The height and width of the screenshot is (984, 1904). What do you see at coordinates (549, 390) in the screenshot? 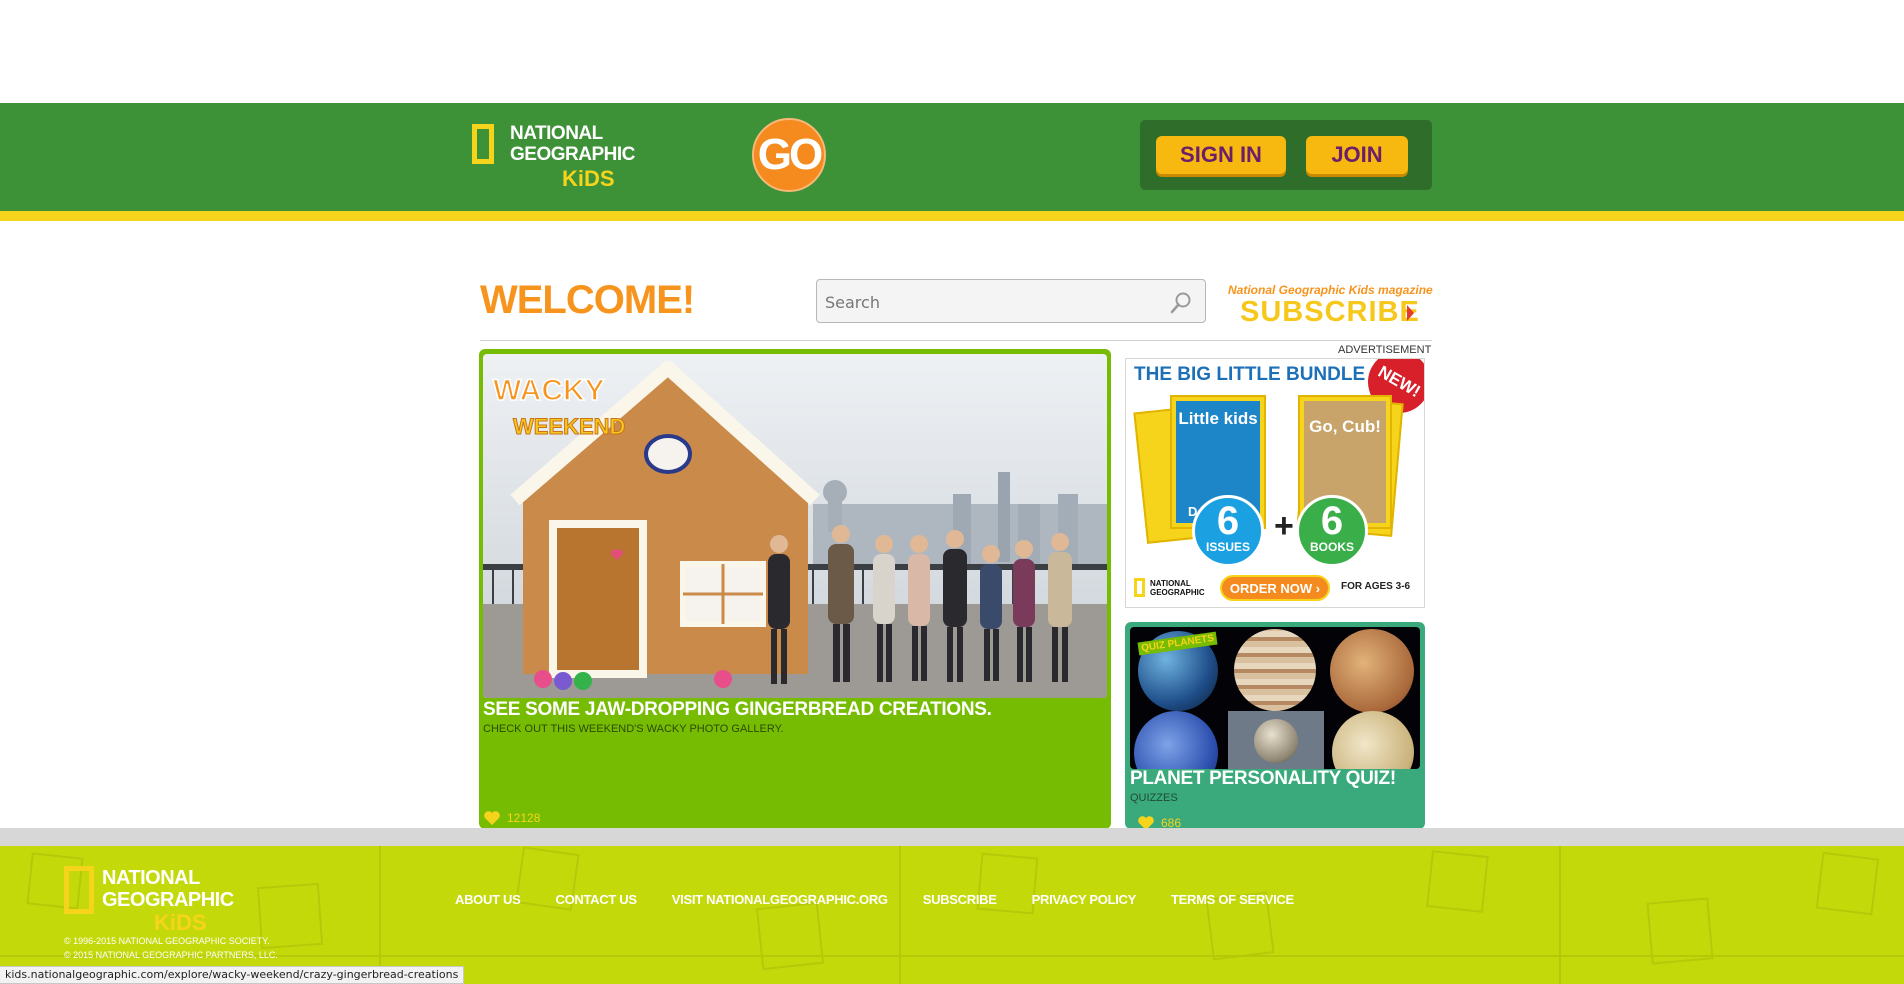
I see `badge-top: WACKY` at bounding box center [549, 390].